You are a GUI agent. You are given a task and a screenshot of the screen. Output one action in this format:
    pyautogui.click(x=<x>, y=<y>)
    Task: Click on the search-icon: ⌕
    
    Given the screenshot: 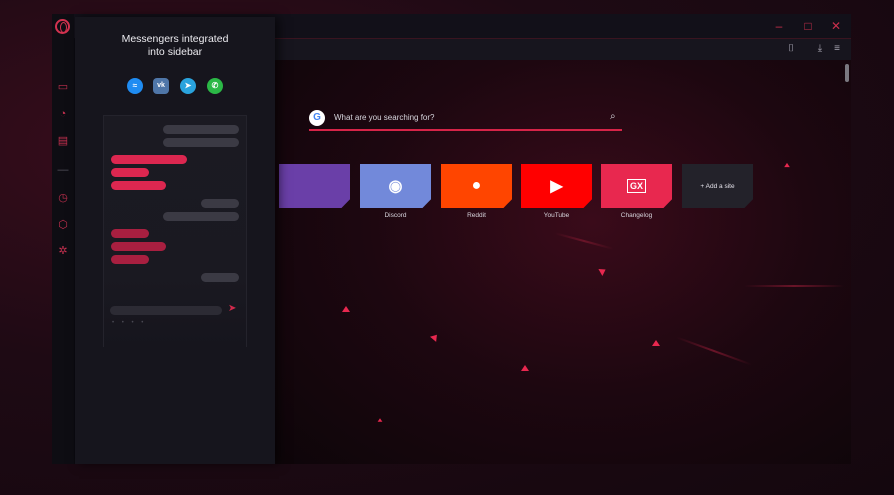 What is the action you would take?
    pyautogui.click(x=616, y=117)
    